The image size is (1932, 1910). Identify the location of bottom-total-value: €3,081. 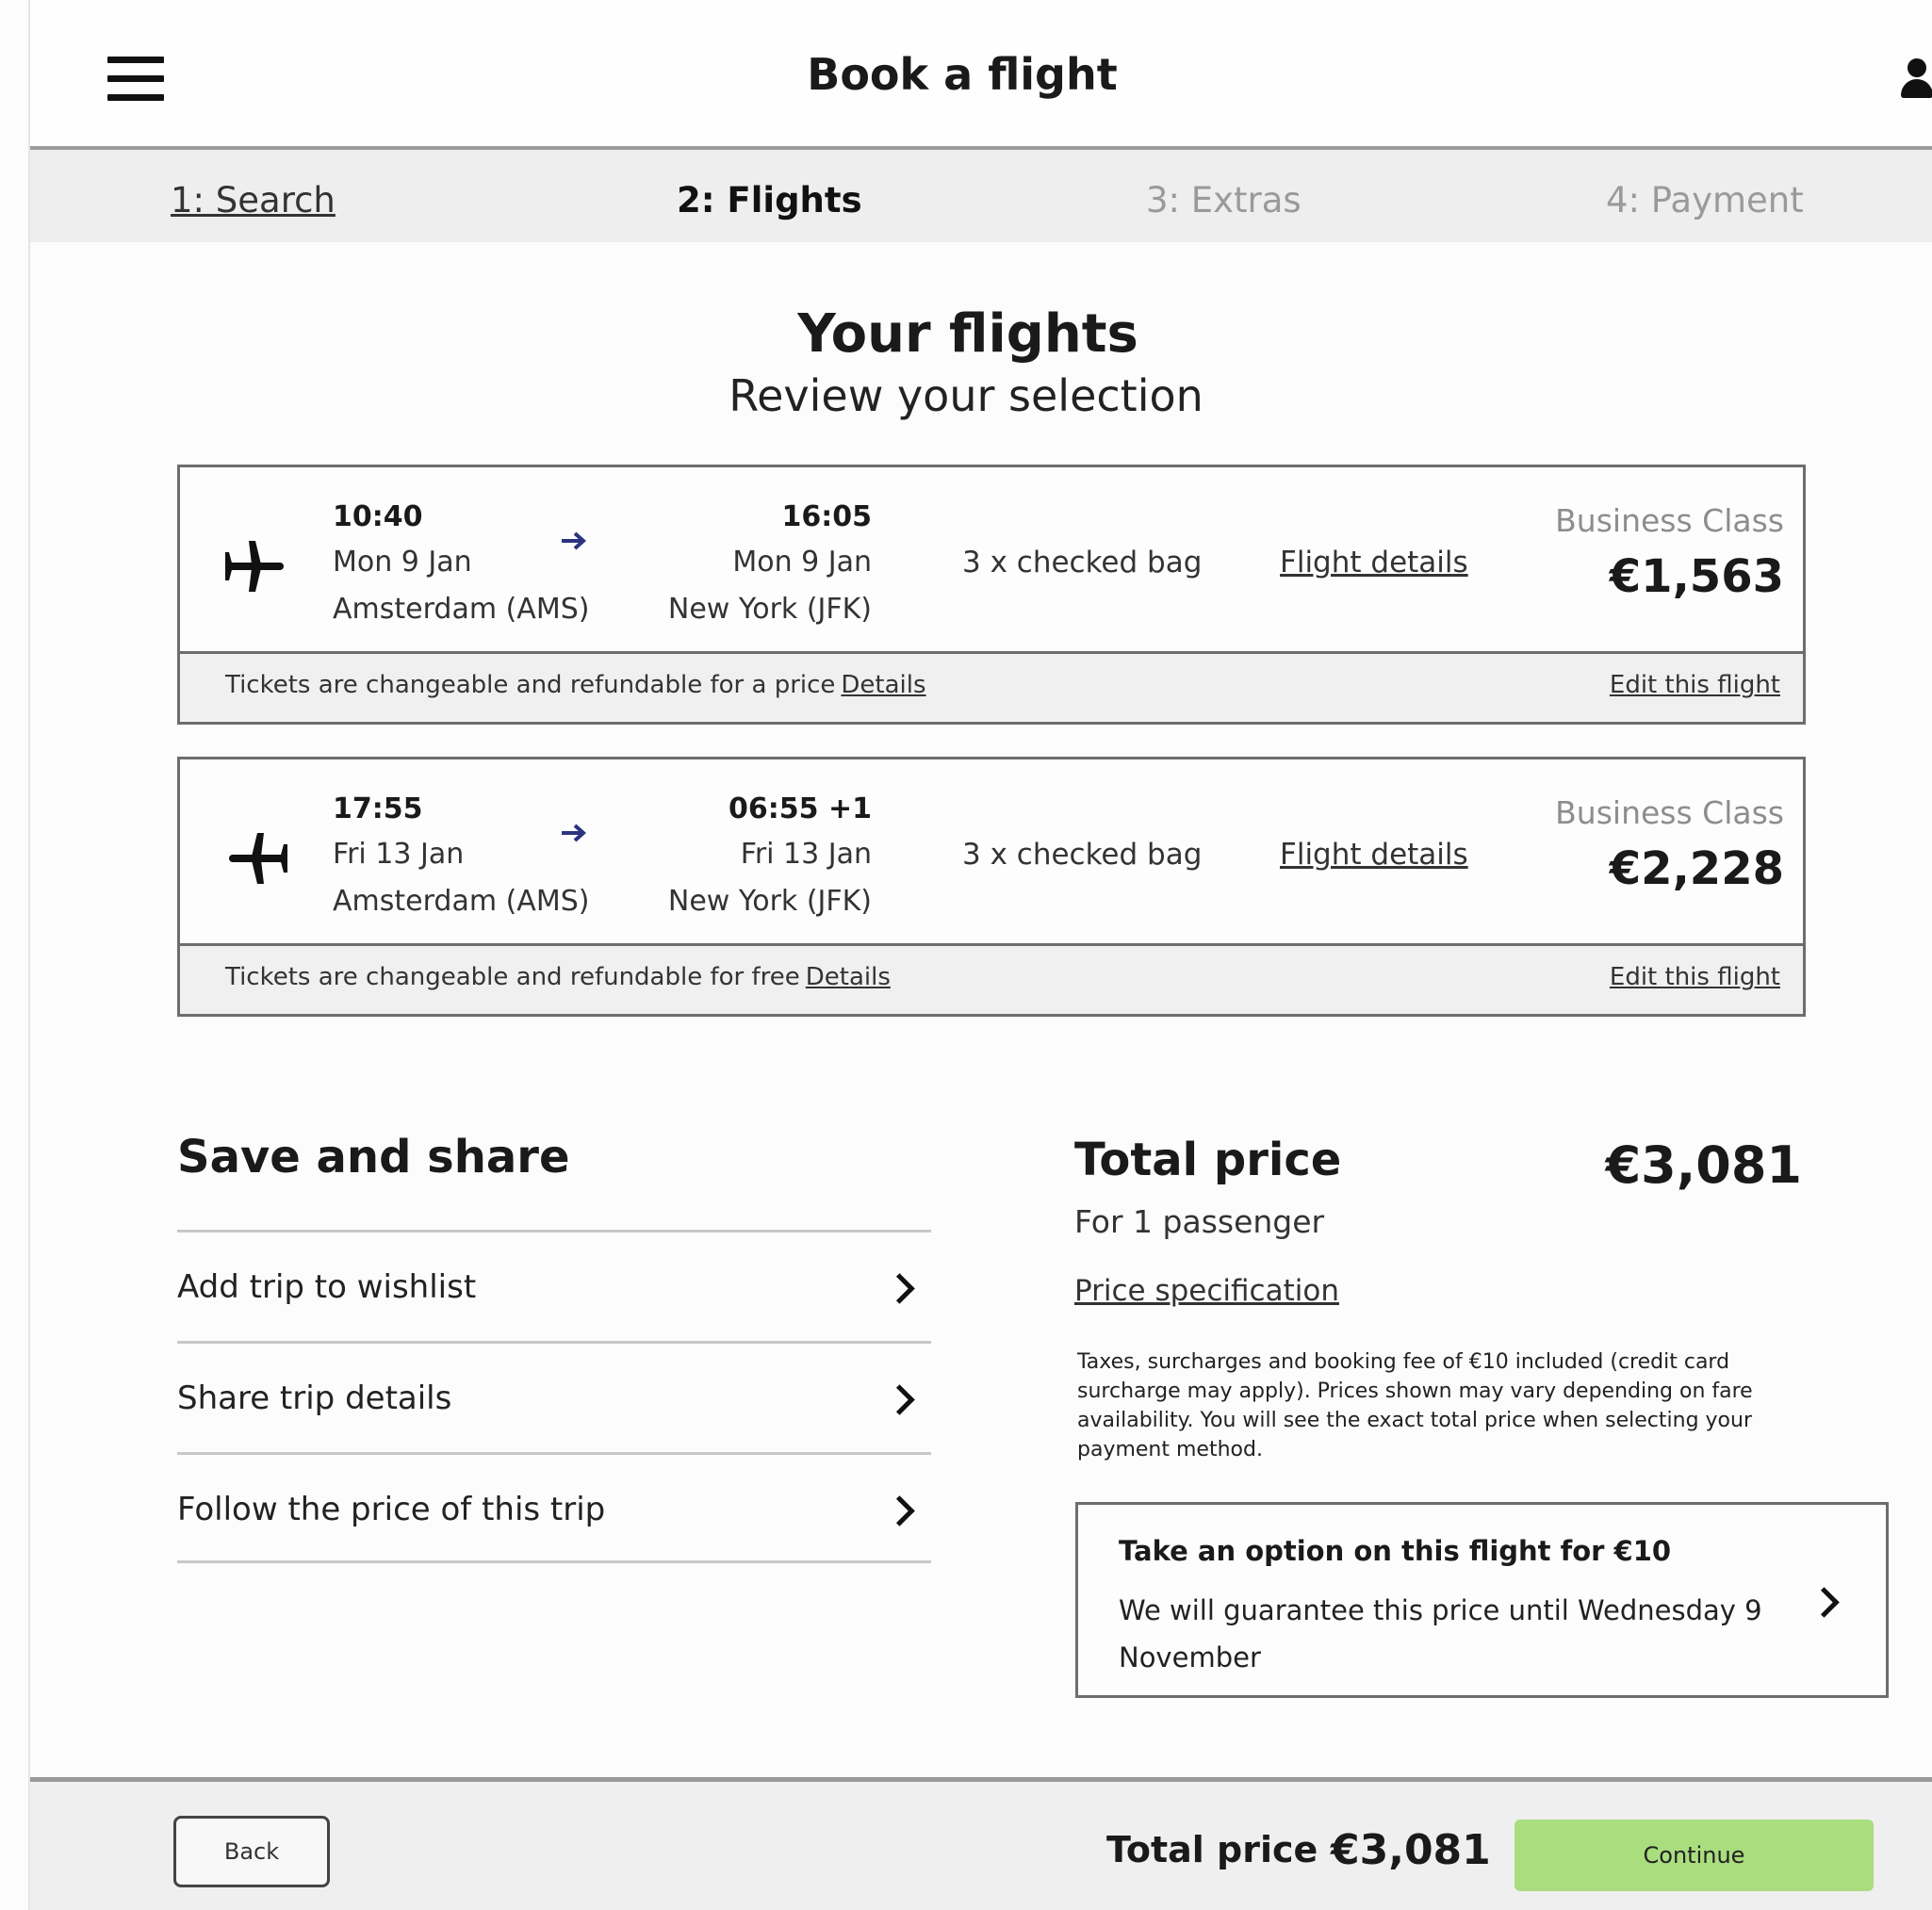
(1411, 1850).